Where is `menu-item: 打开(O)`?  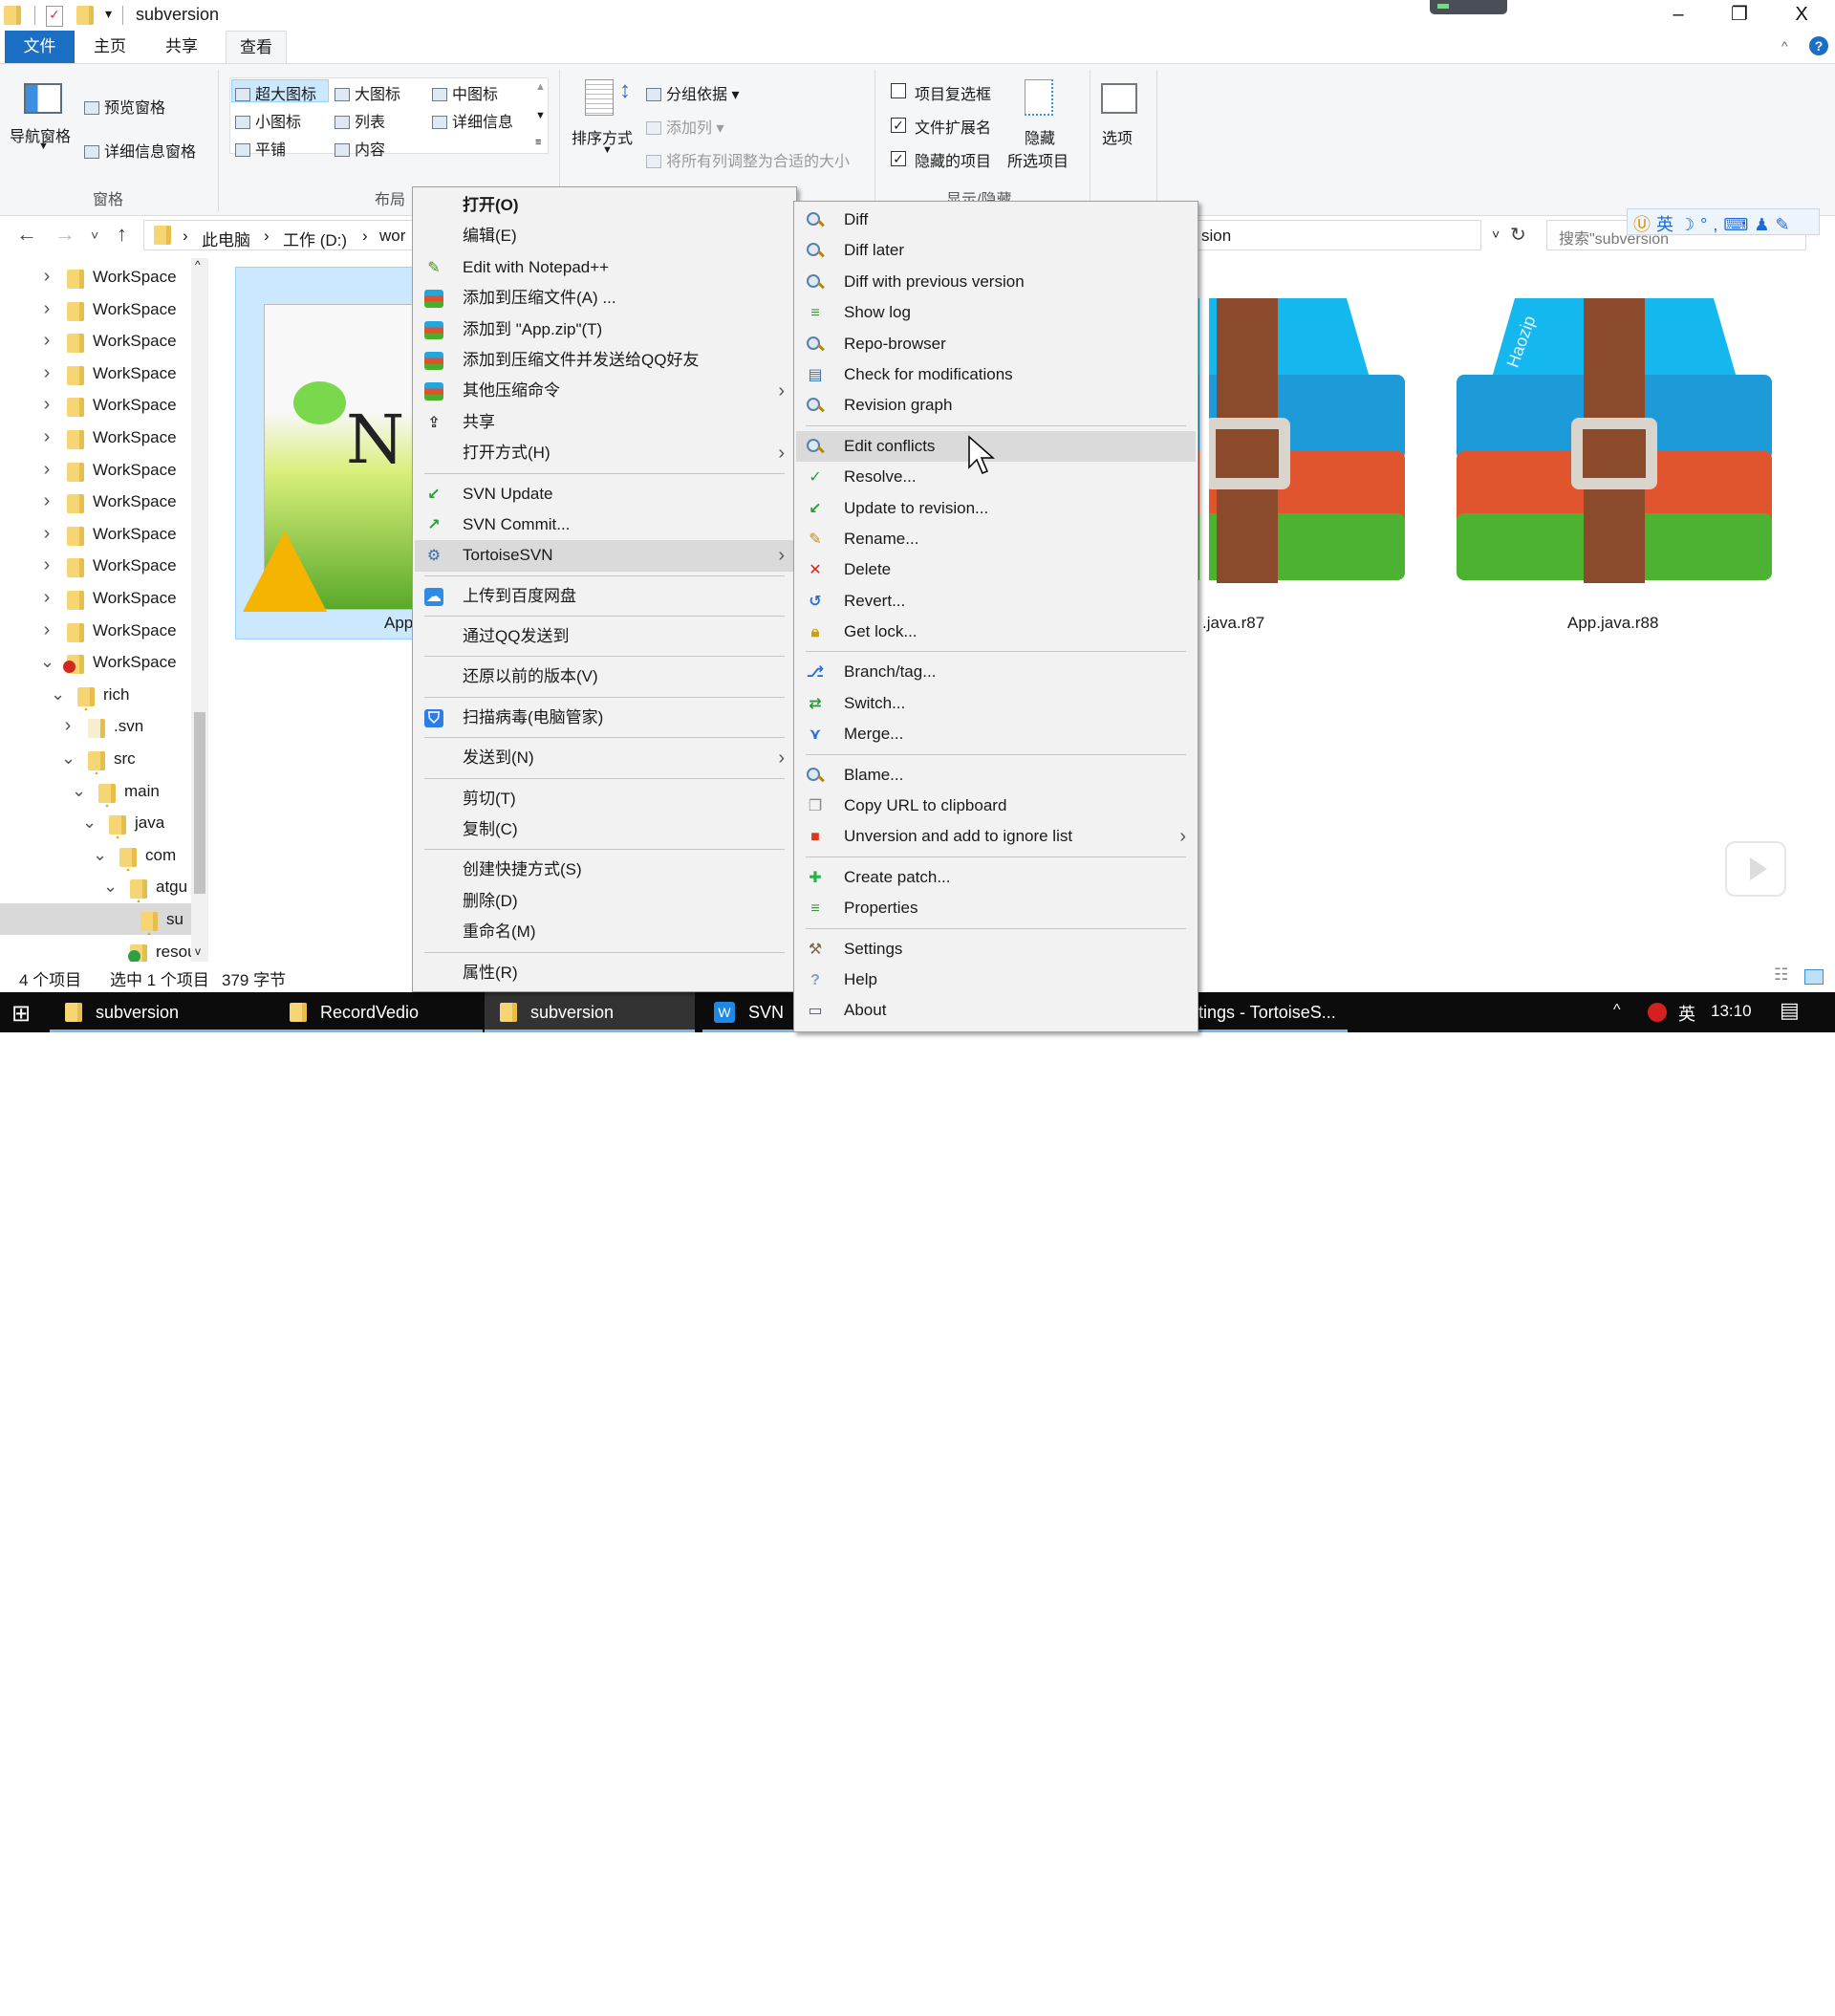 menu-item: 打开(O) is located at coordinates (604, 205).